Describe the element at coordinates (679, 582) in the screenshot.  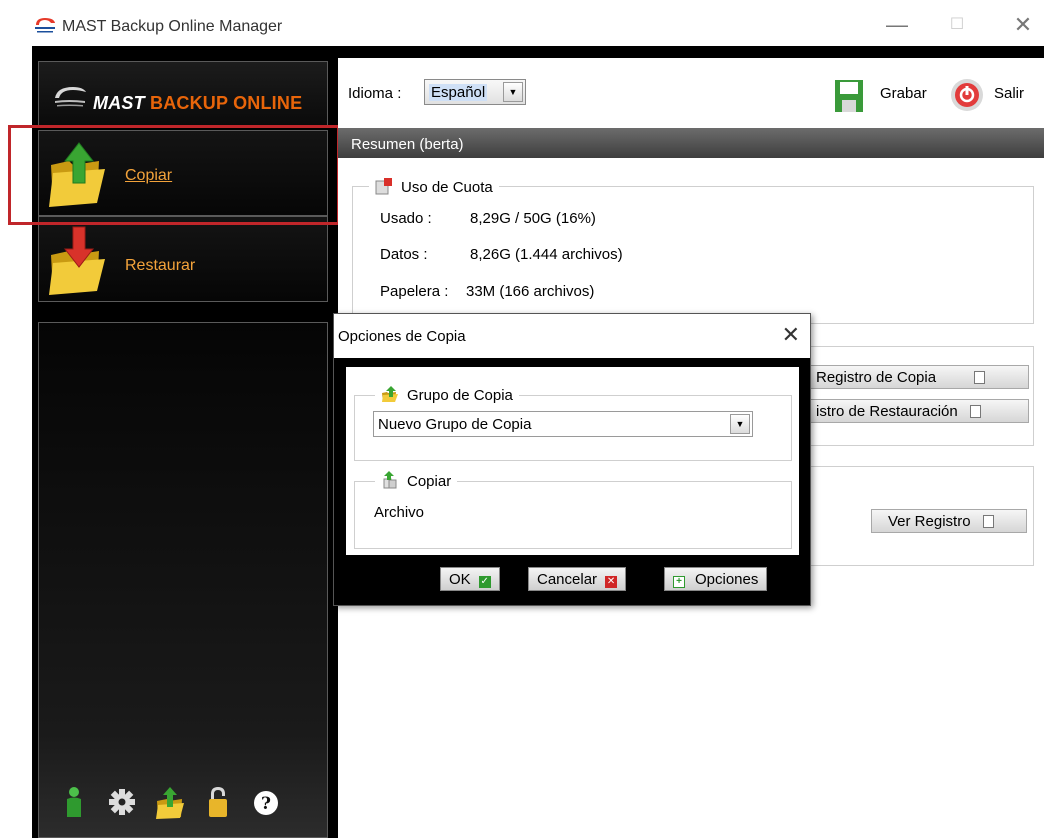
I see `plus-icon: +` at that location.